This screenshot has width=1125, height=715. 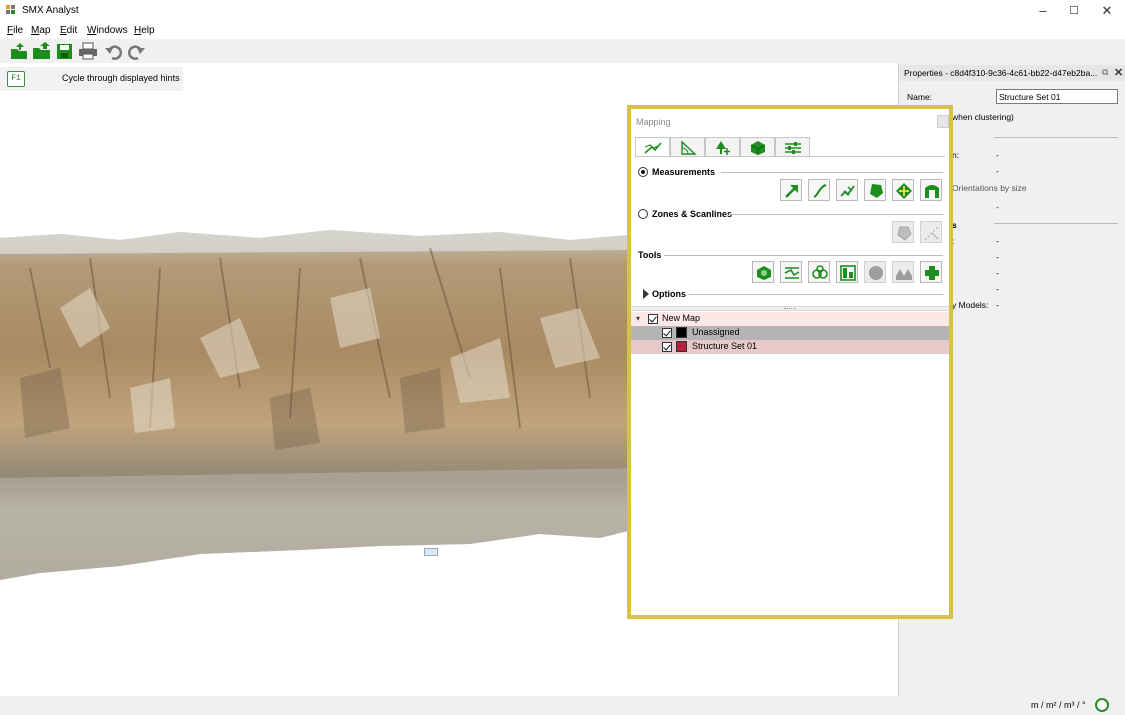 I want to click on tool-add-button, so click(x=931, y=272).